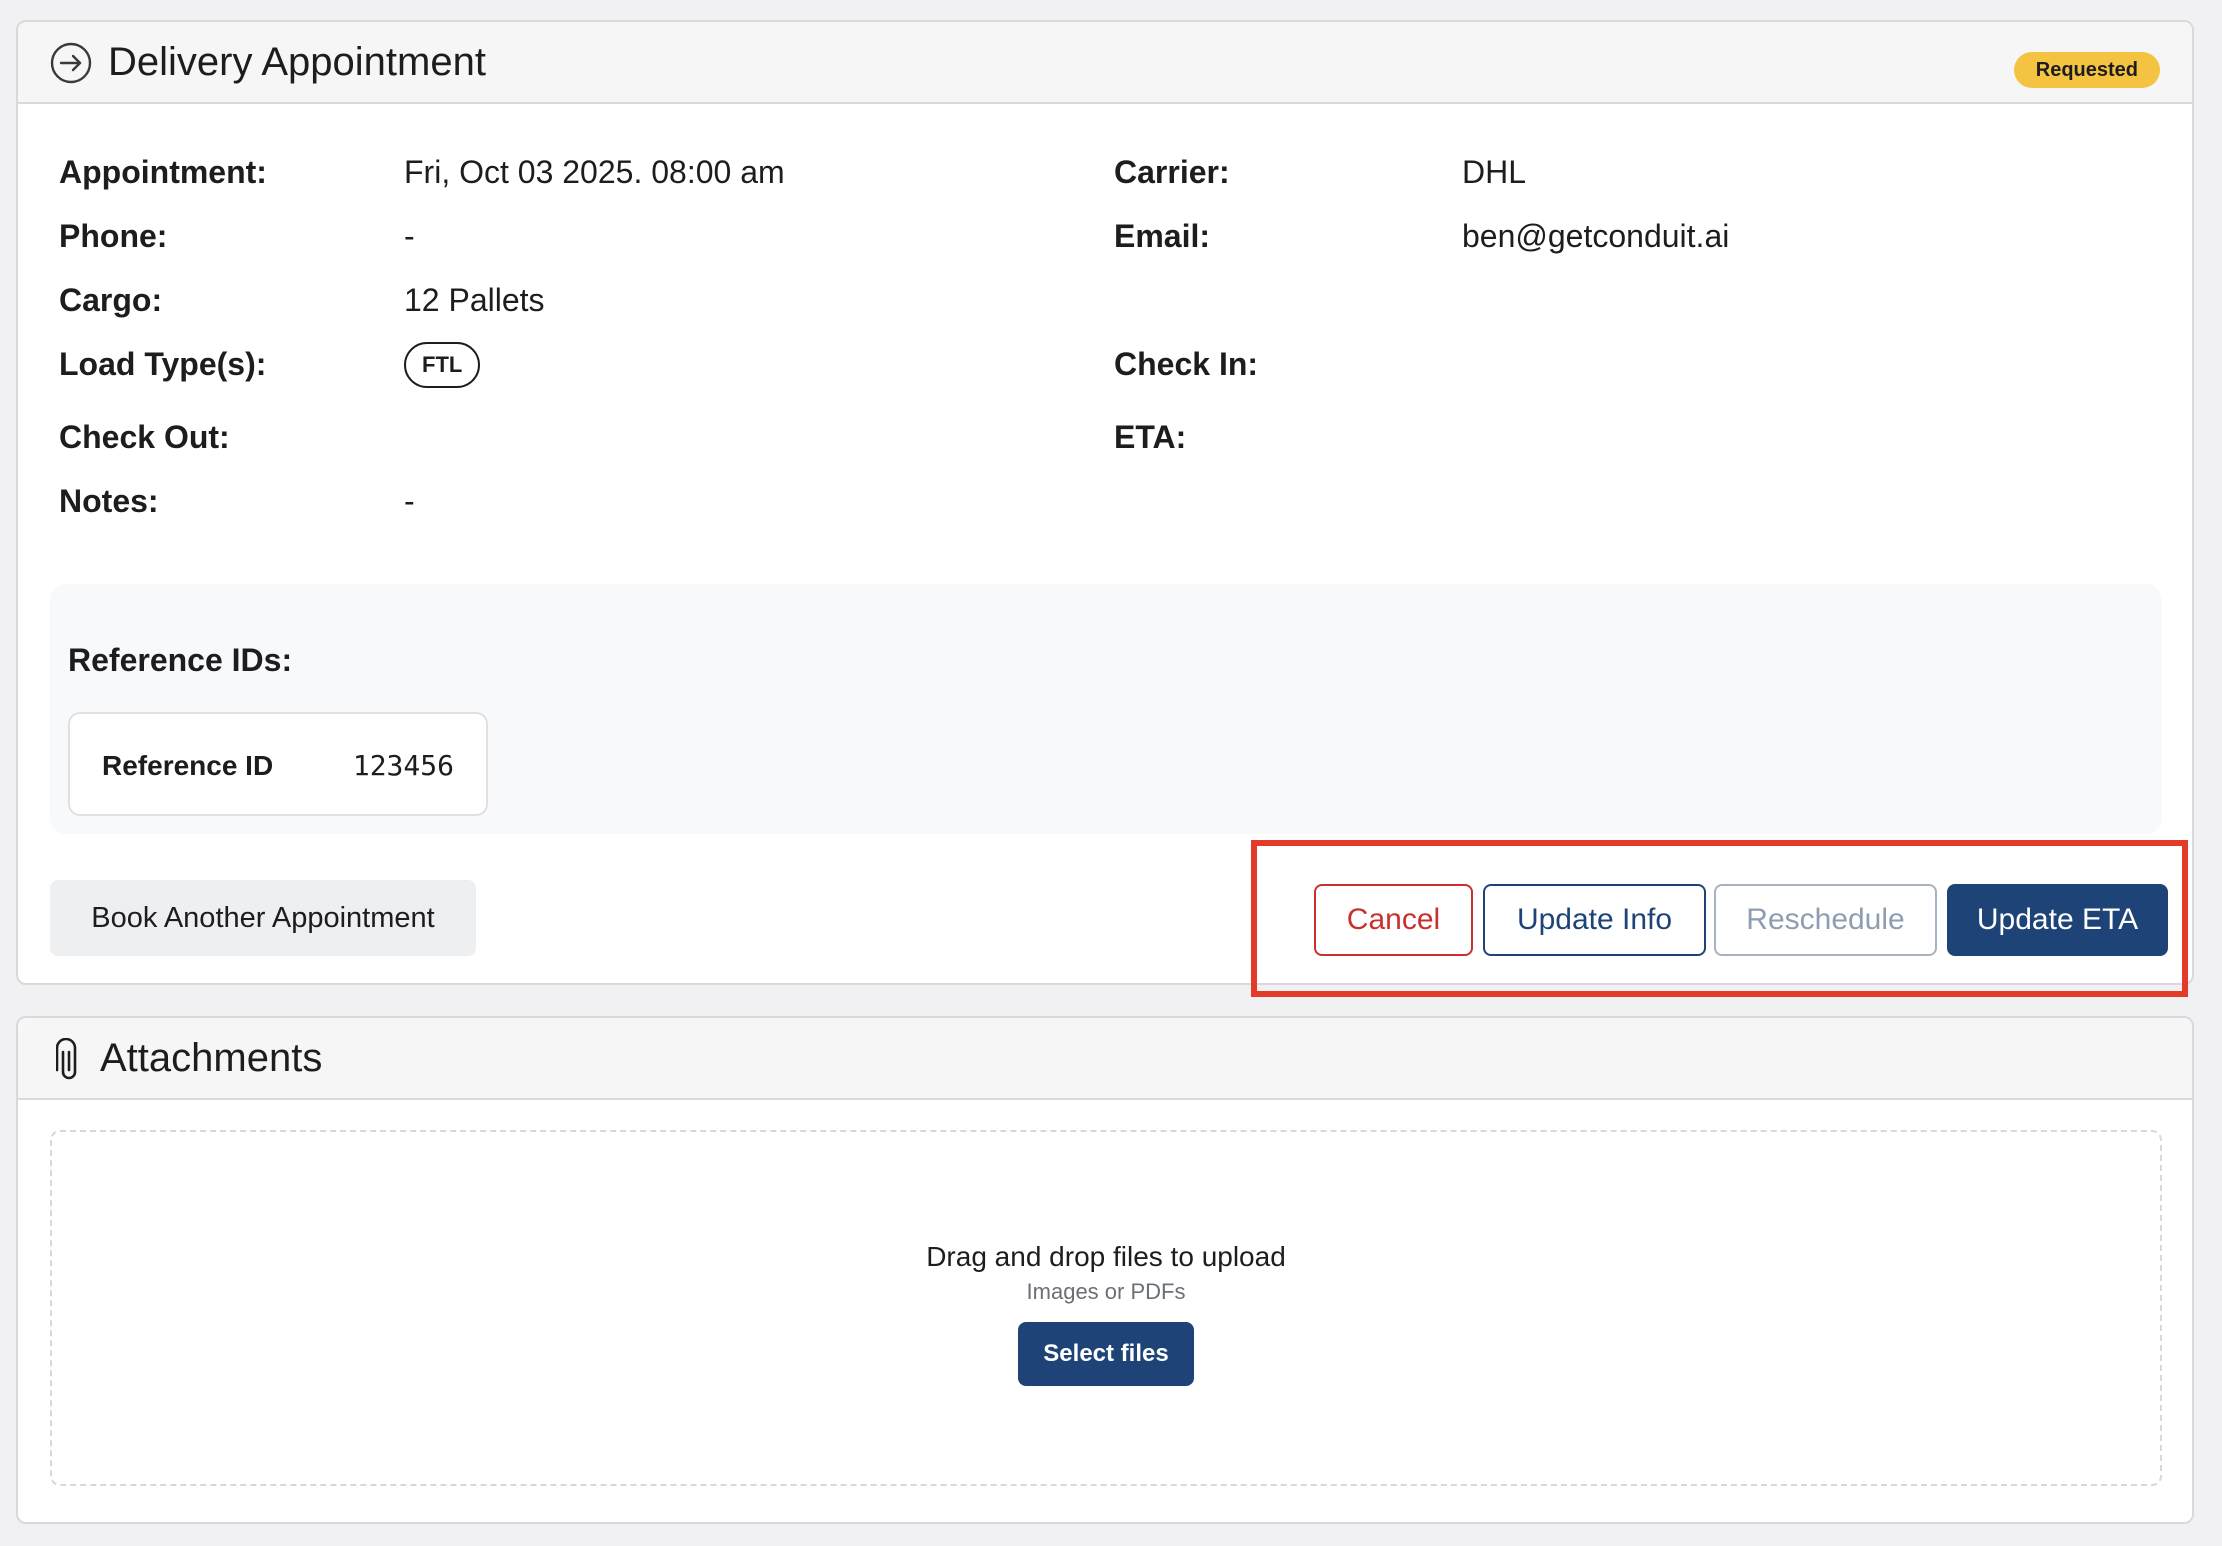 The width and height of the screenshot is (2222, 1546). I want to click on appointment-value: Fri, Oct 03 2025. 08:00 am, so click(594, 172).